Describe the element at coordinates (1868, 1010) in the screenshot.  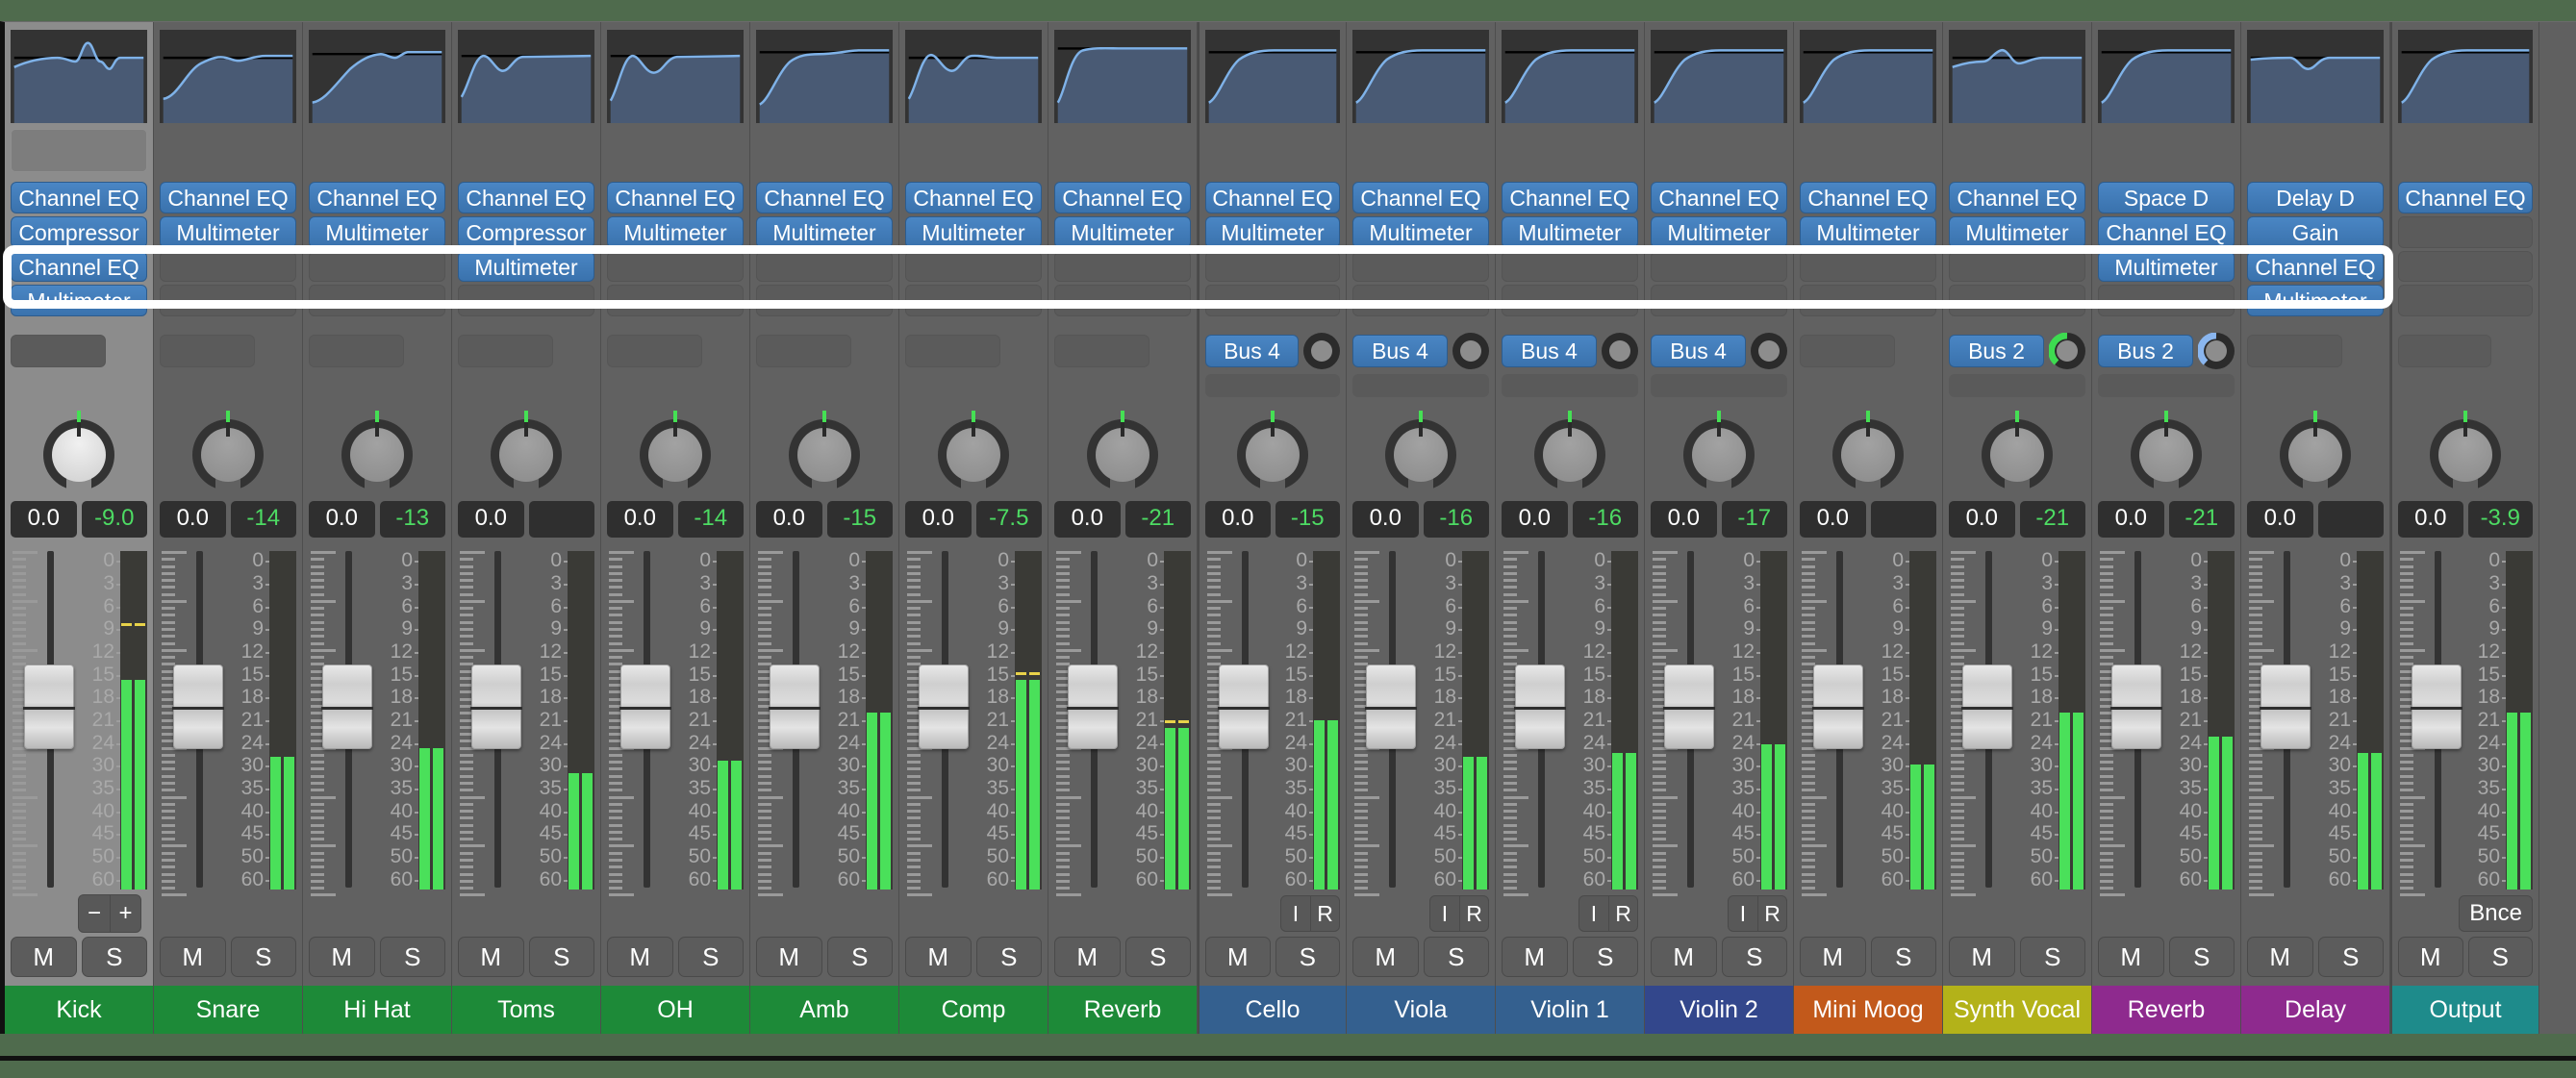
I see `channel-name-plate: Mini Moog` at that location.